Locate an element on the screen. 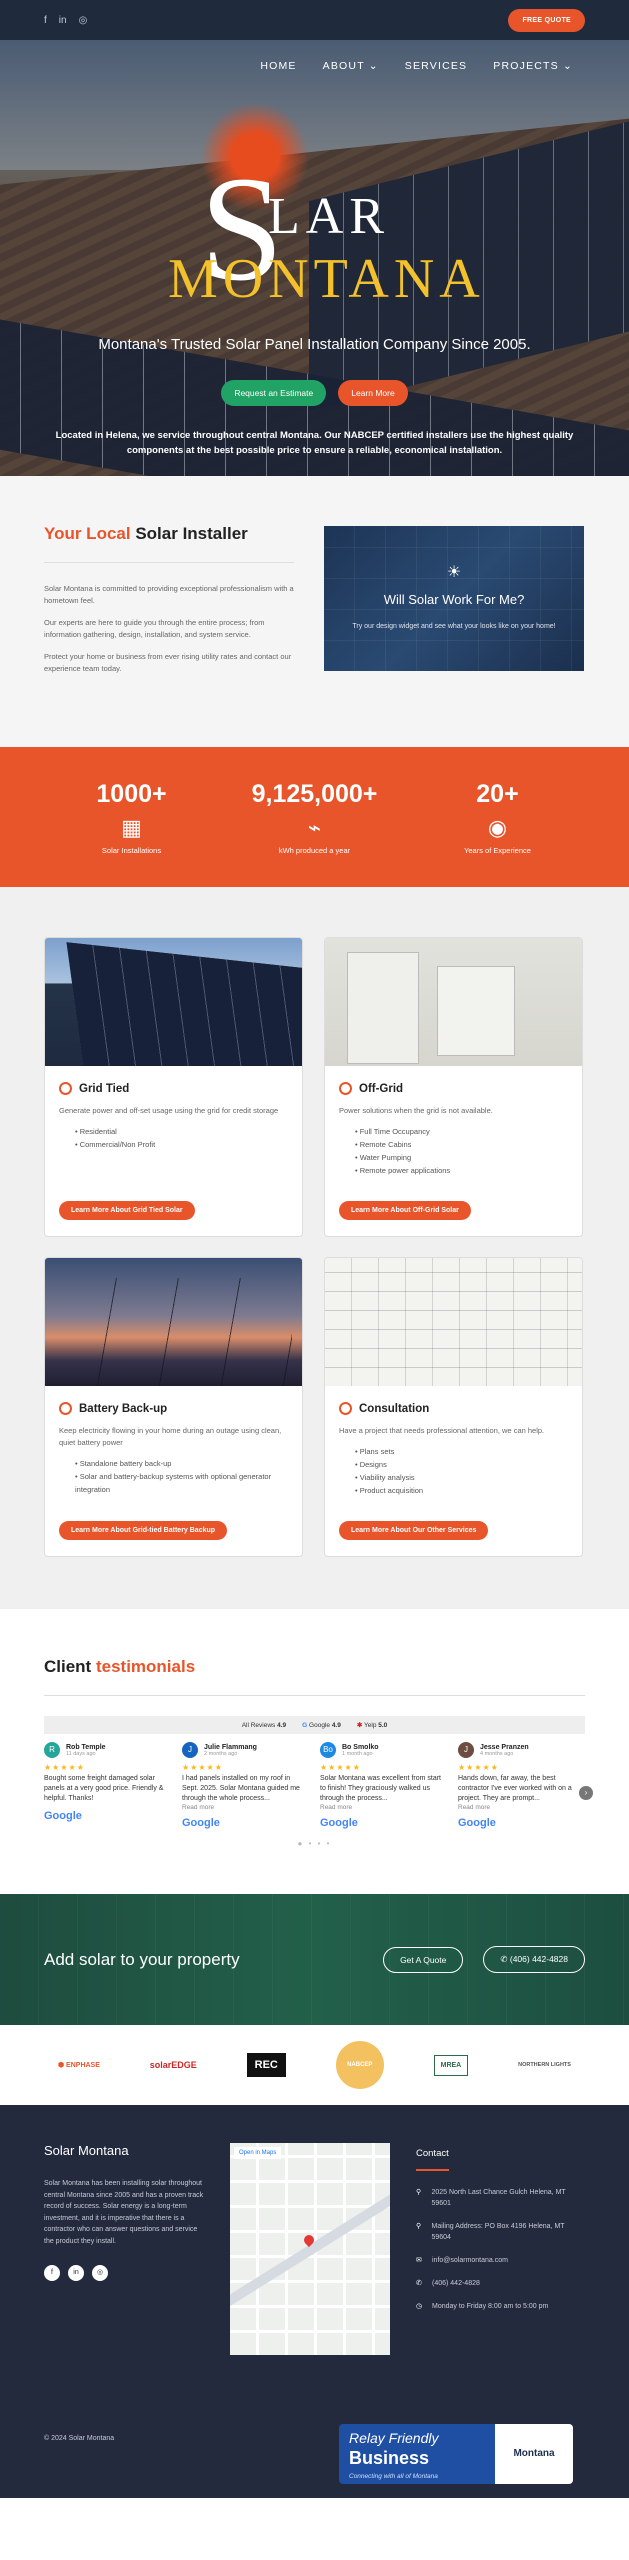  cta-title: Add solar to your property is located at coordinates (142, 1959).